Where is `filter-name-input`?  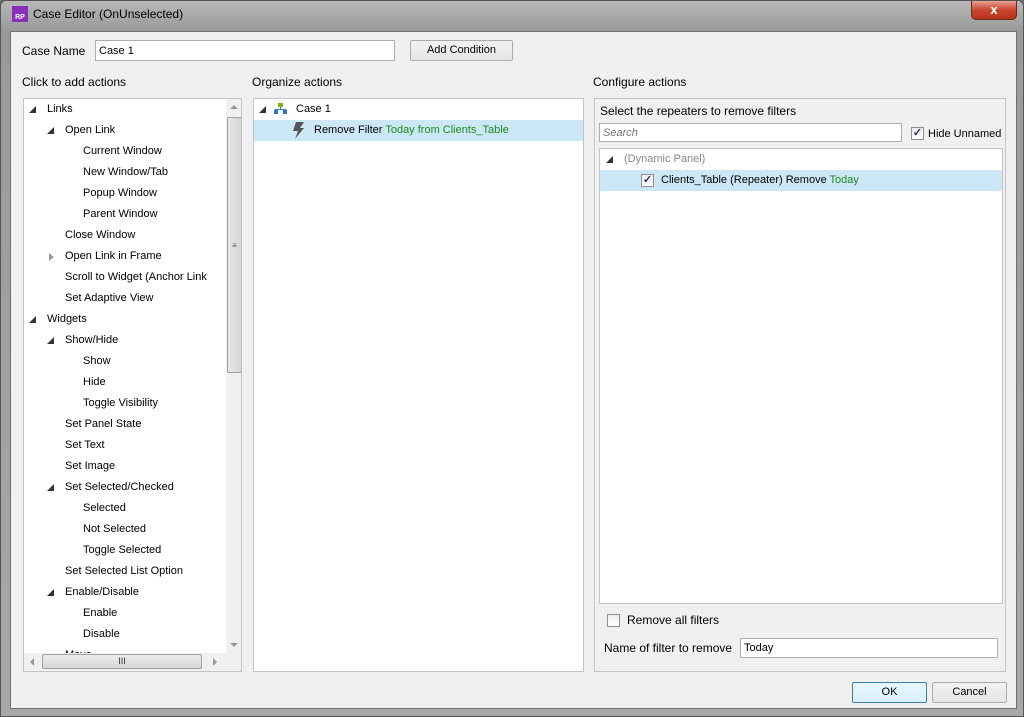 filter-name-input is located at coordinates (869, 648).